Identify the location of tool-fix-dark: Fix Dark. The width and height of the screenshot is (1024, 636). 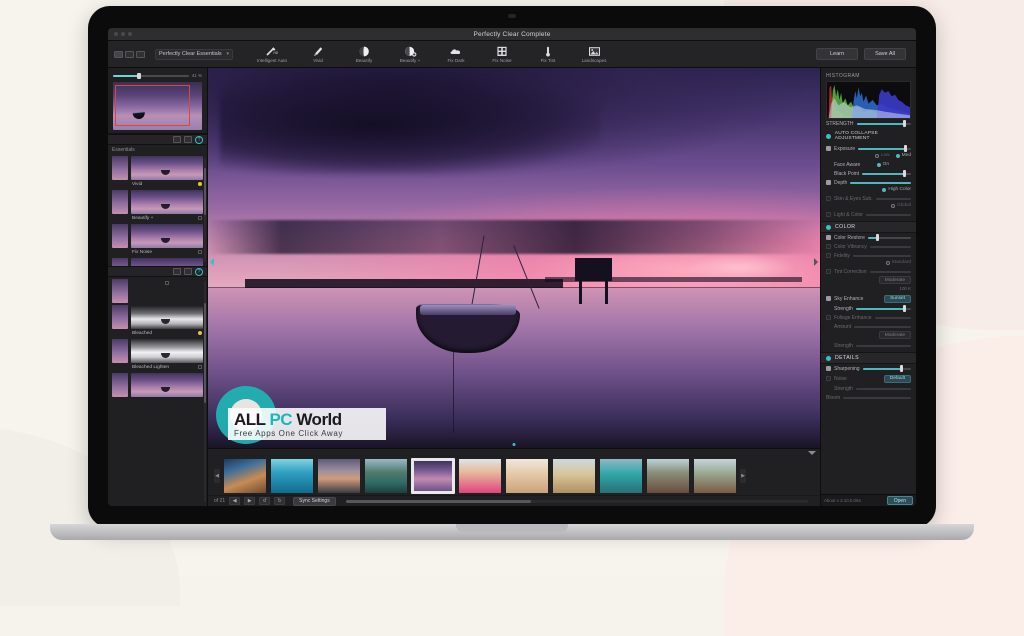
(456, 54).